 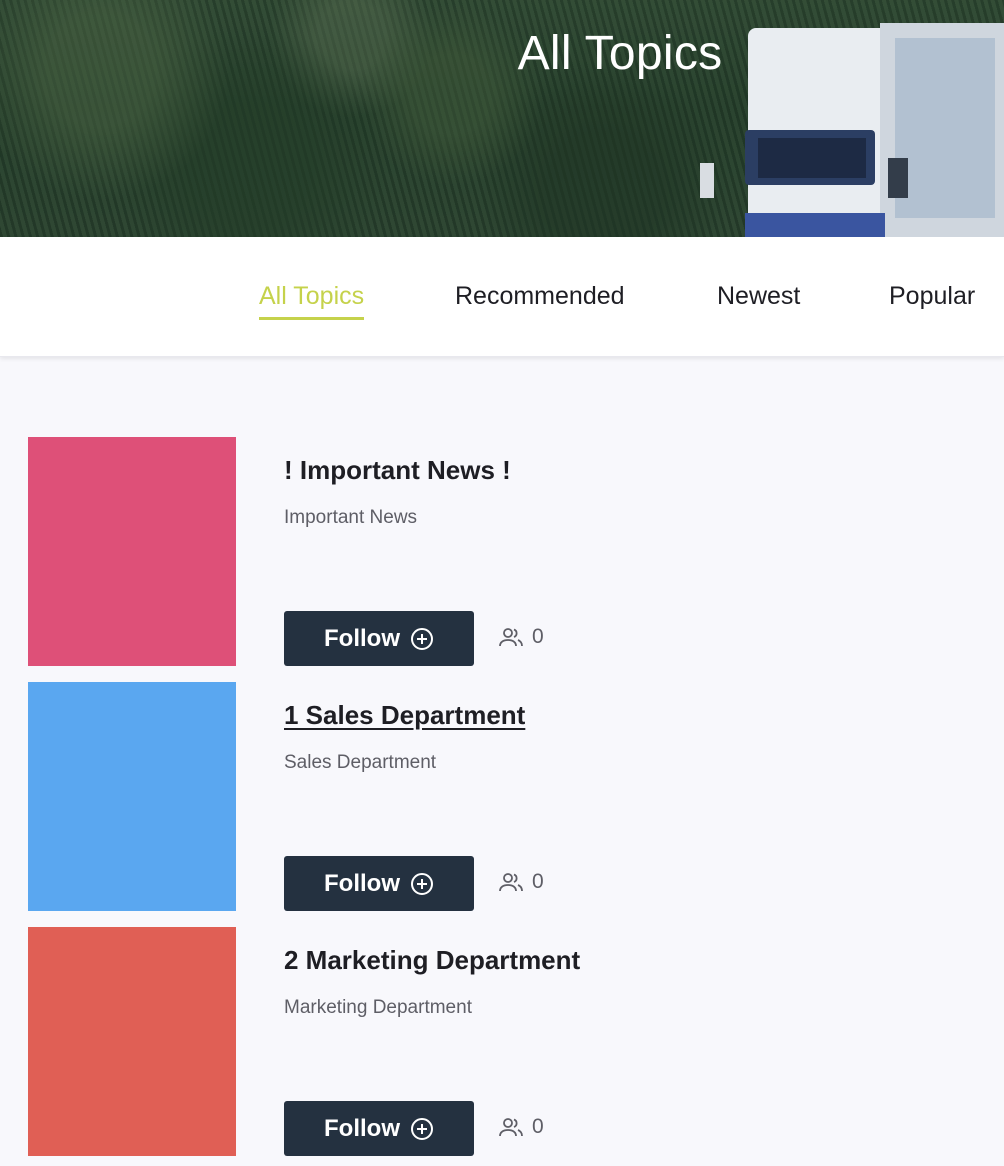 I want to click on tab-all-topics: All Topics, so click(x=312, y=301).